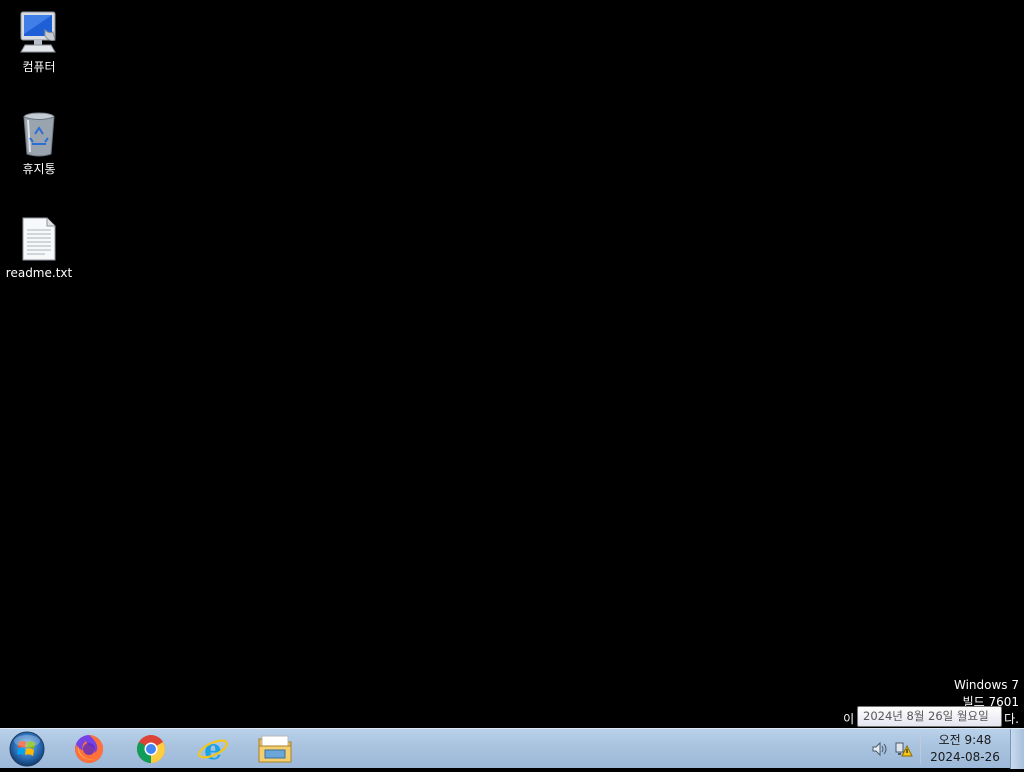 The height and width of the screenshot is (772, 1024). I want to click on volume-icon, so click(880, 749).